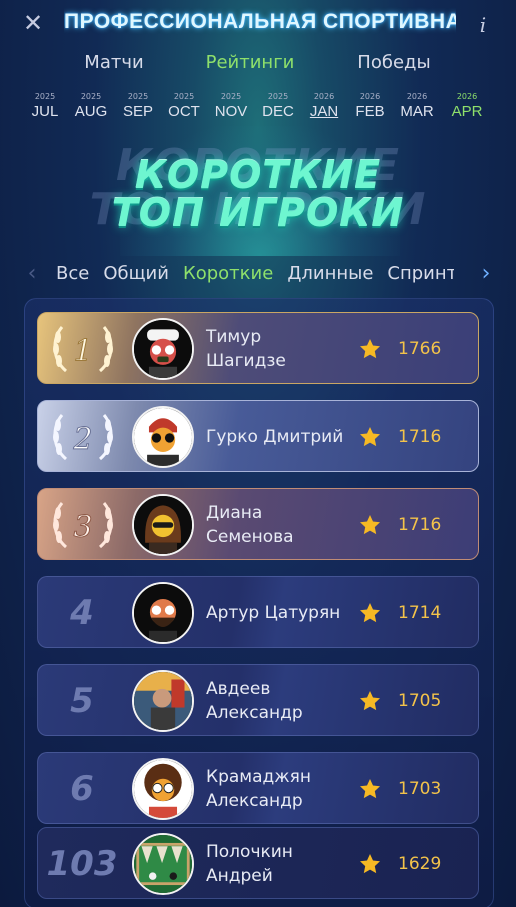 The width and height of the screenshot is (516, 907). Describe the element at coordinates (420, 701) in the screenshot. I see `player-score: 1705` at that location.